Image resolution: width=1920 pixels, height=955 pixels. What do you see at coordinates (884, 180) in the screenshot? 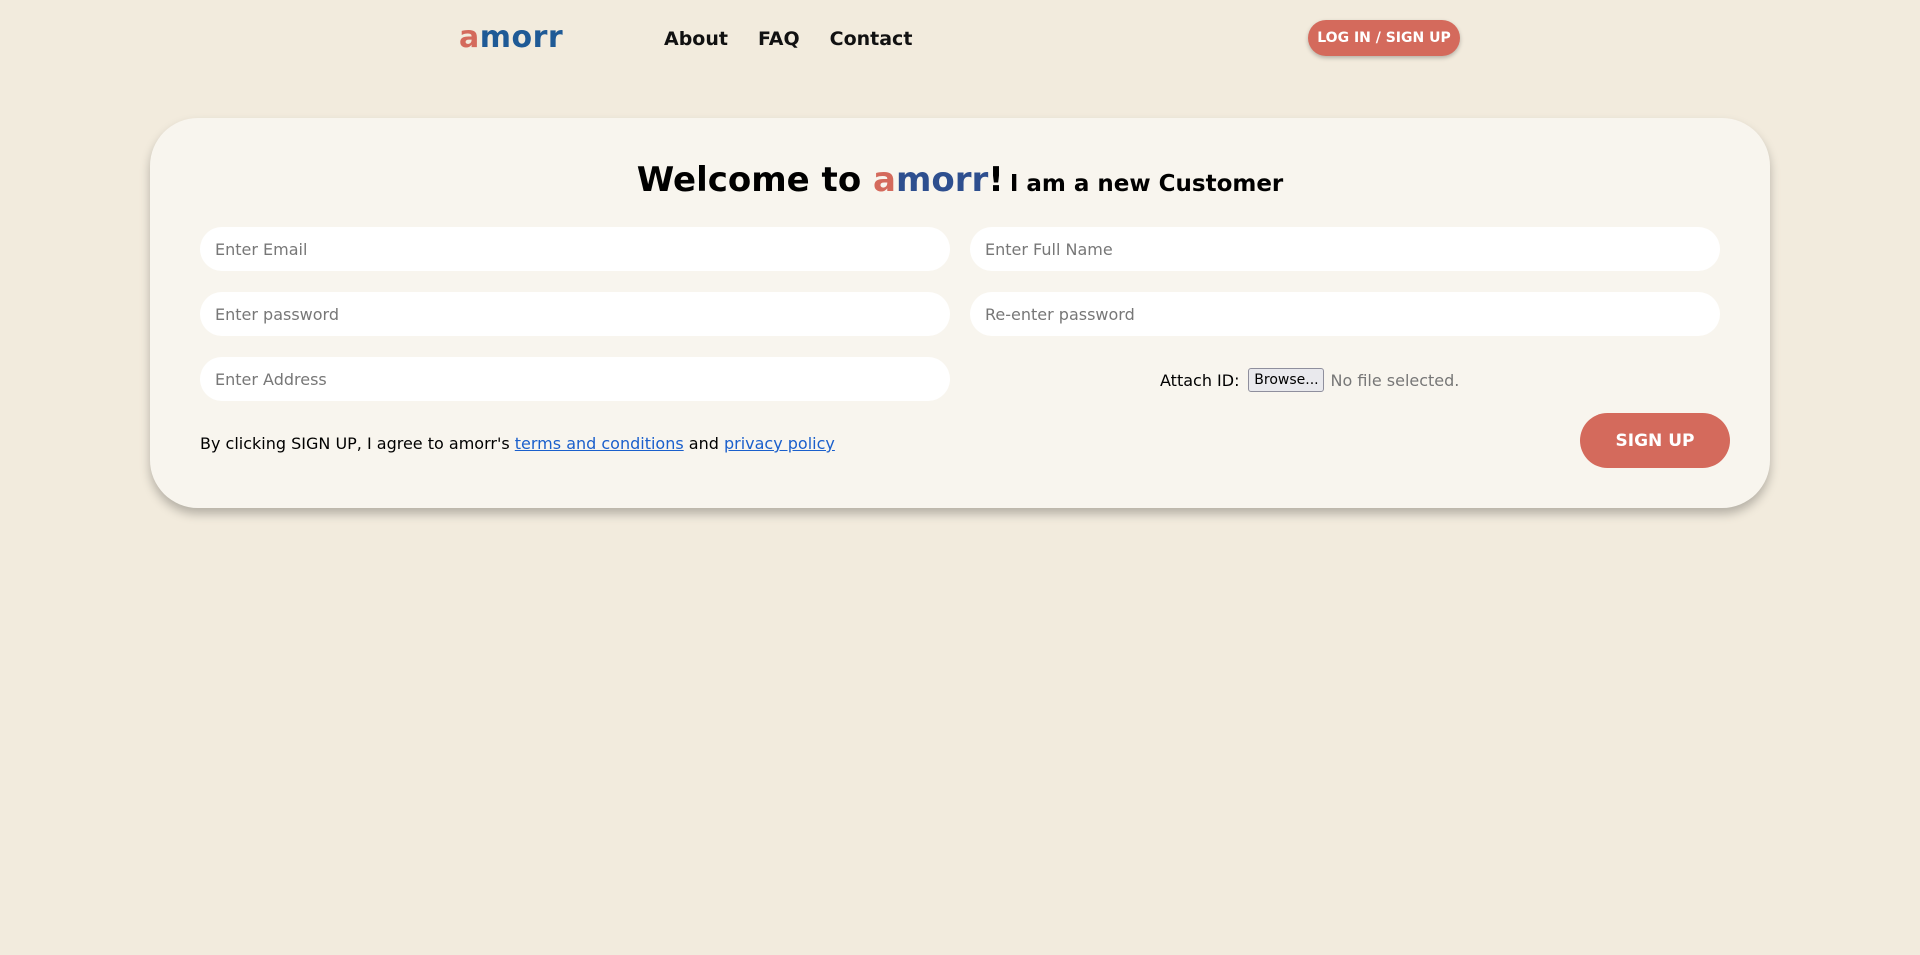
I see `title-brand-first: a` at bounding box center [884, 180].